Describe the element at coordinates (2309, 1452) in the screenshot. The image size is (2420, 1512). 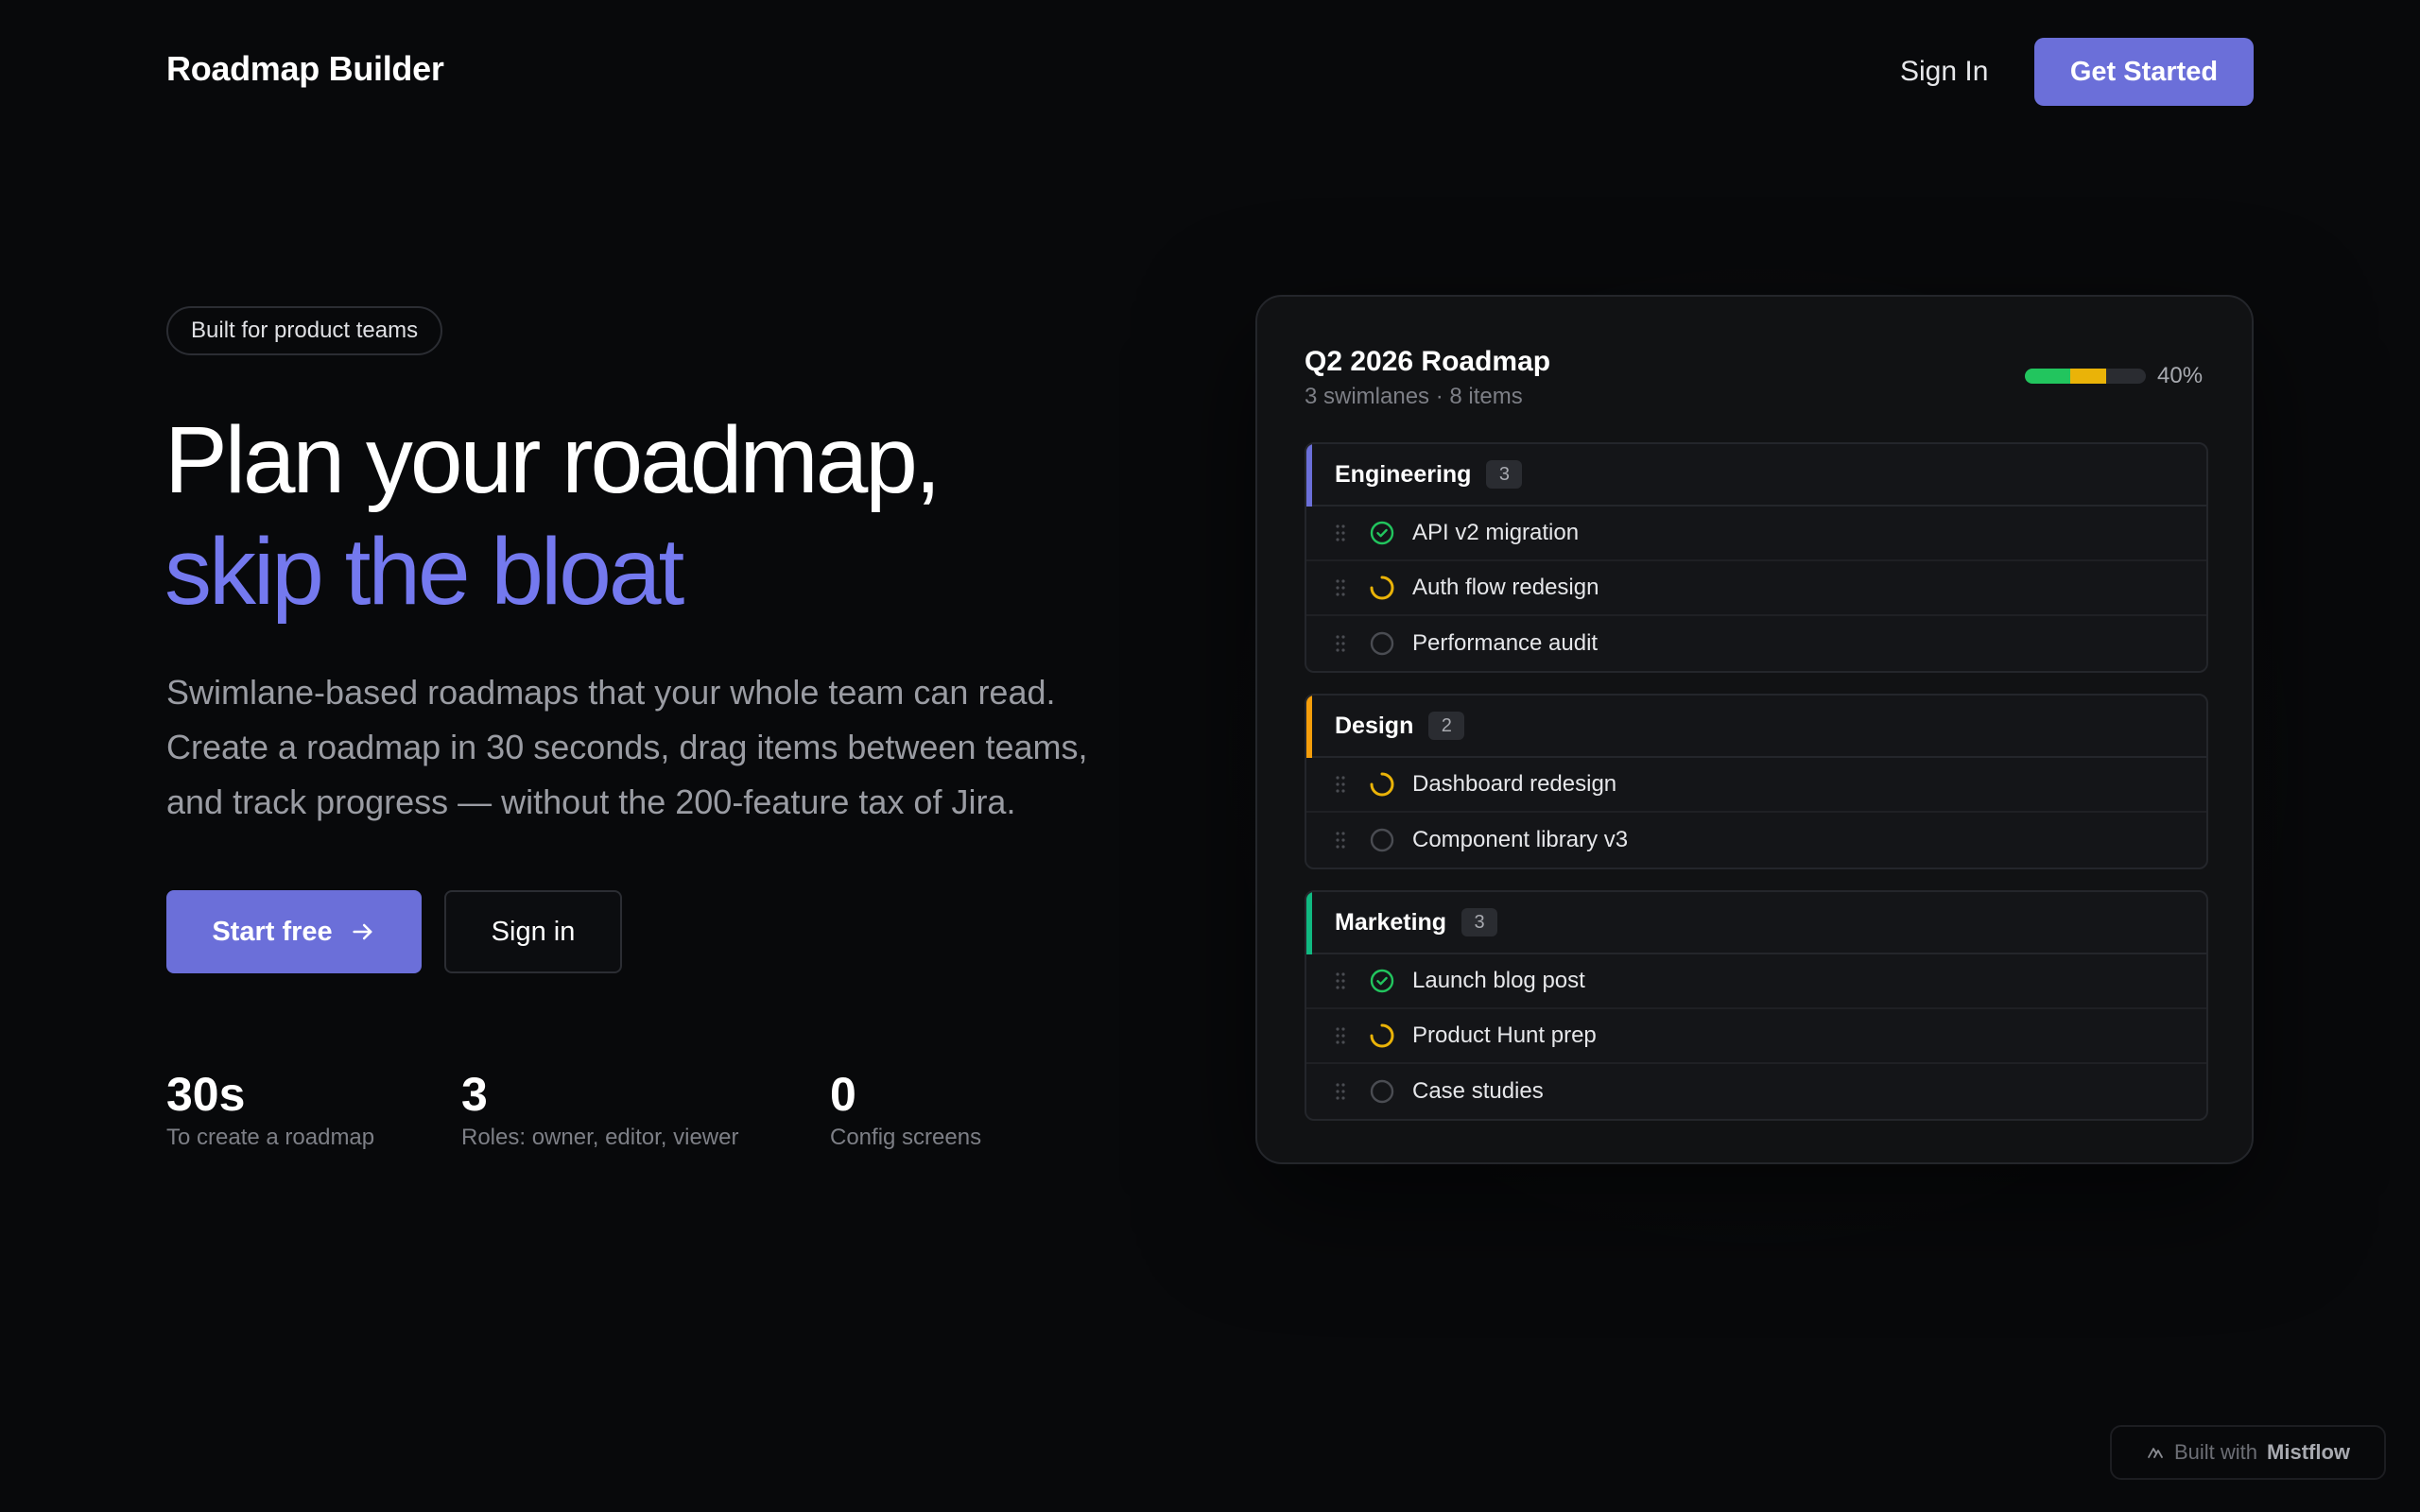
I see `built-with-brand: Mistflow` at that location.